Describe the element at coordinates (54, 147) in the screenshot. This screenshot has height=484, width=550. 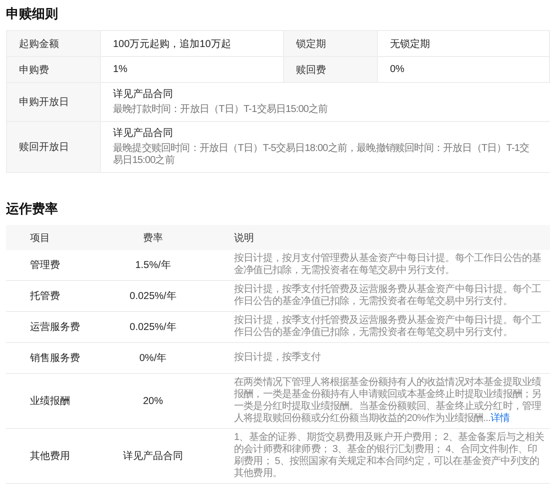
I see `field-label: 赎回开放日` at that location.